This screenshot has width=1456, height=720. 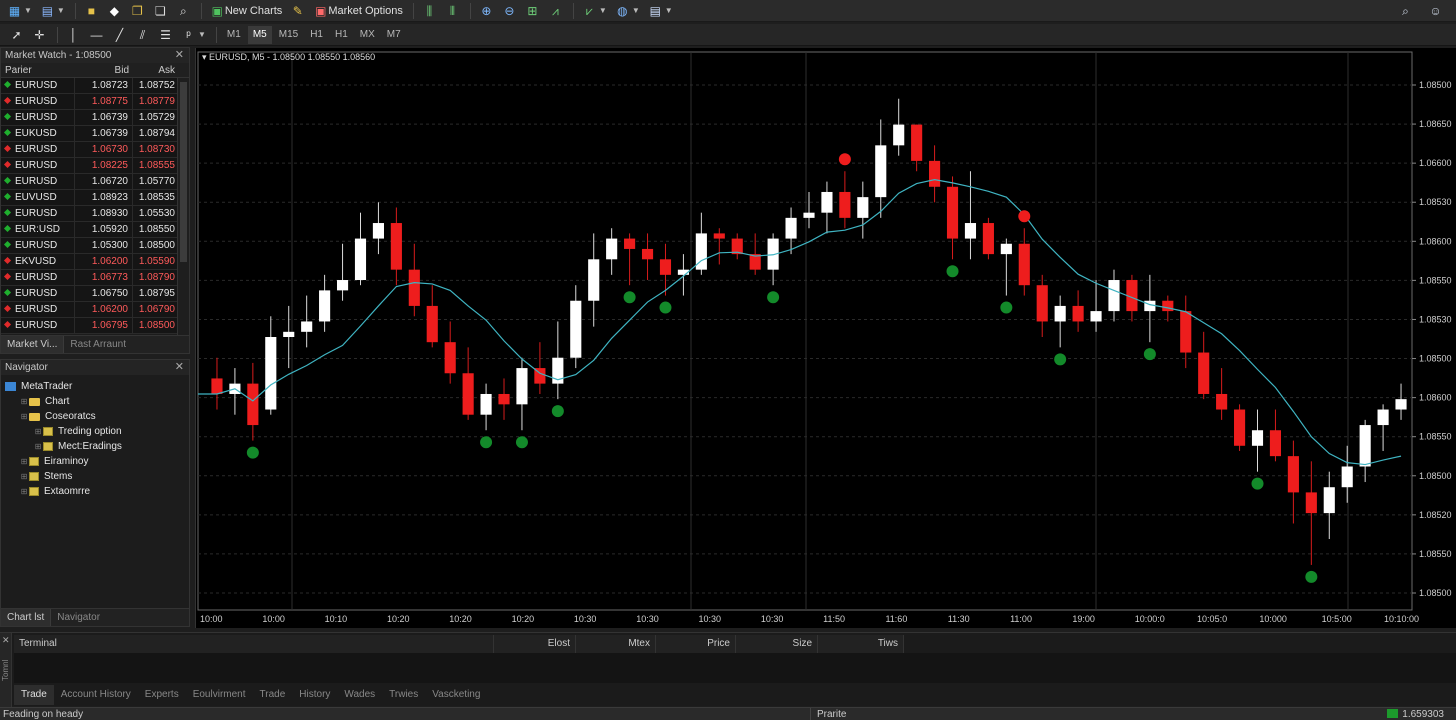 I want to click on market-watch-row: EURUSD 1.06200 1.06790, so click(x=95, y=310).